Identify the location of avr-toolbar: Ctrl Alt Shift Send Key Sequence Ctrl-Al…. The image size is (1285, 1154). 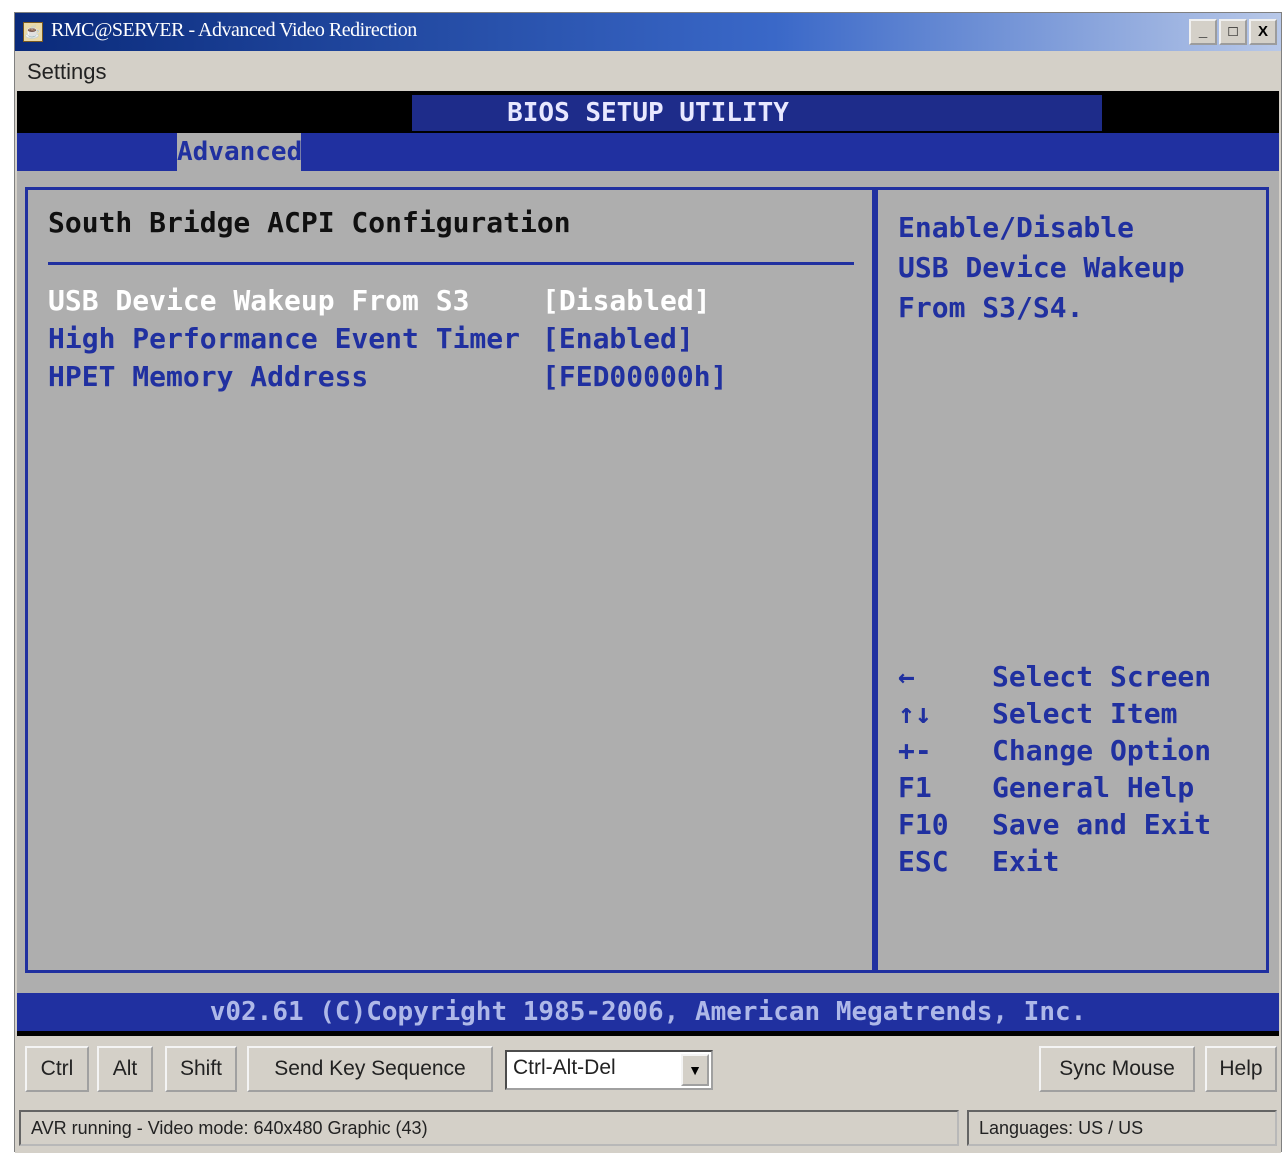
(648, 1070).